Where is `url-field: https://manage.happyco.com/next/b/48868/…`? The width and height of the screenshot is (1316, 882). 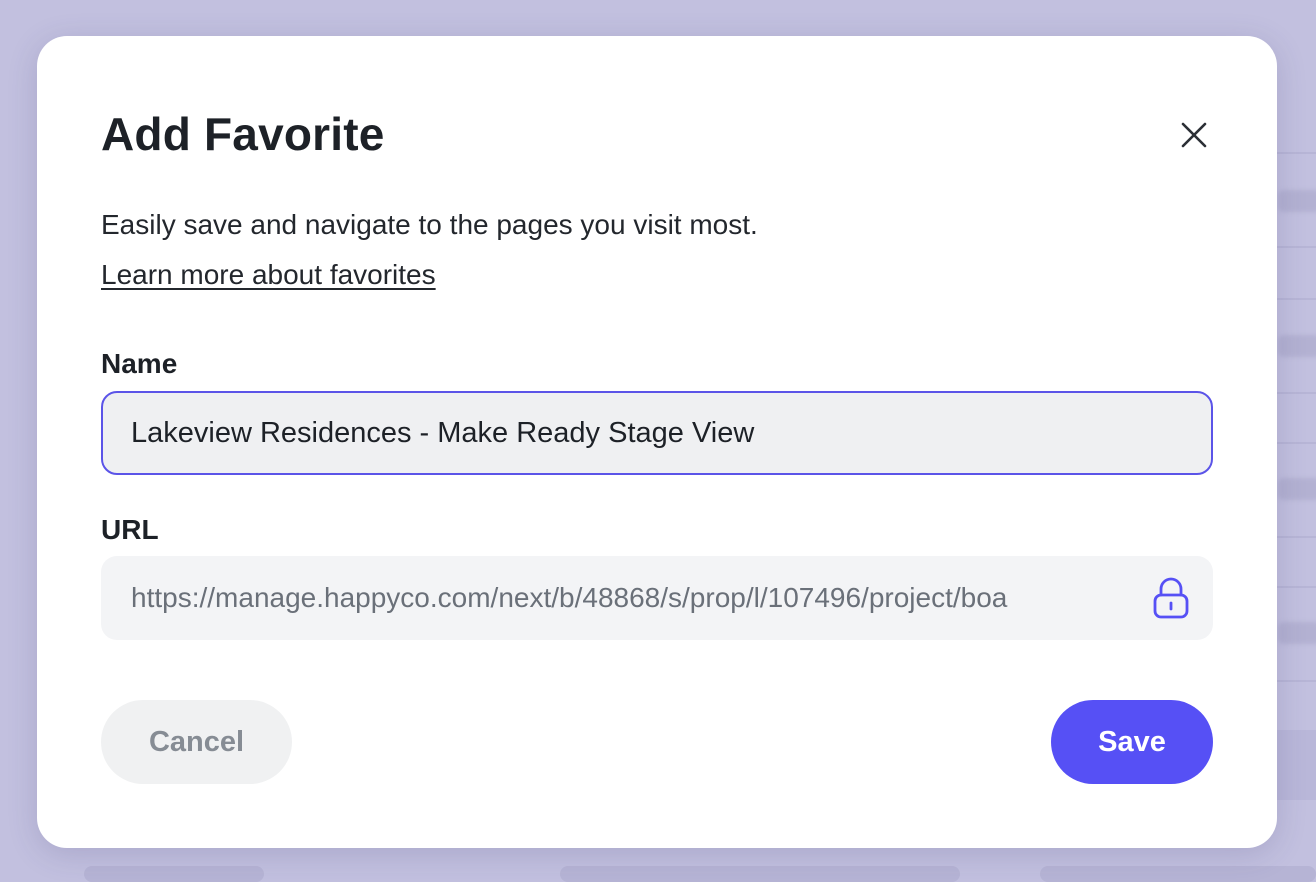 url-field: https://manage.happyco.com/next/b/48868/… is located at coordinates (657, 598).